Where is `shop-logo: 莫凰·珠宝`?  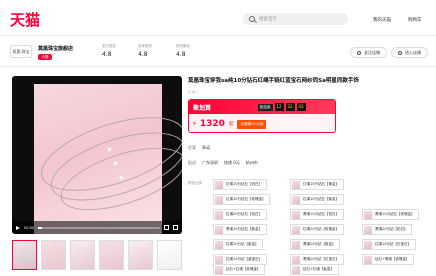 shop-logo: 莫凰·珠宝 is located at coordinates (21, 51).